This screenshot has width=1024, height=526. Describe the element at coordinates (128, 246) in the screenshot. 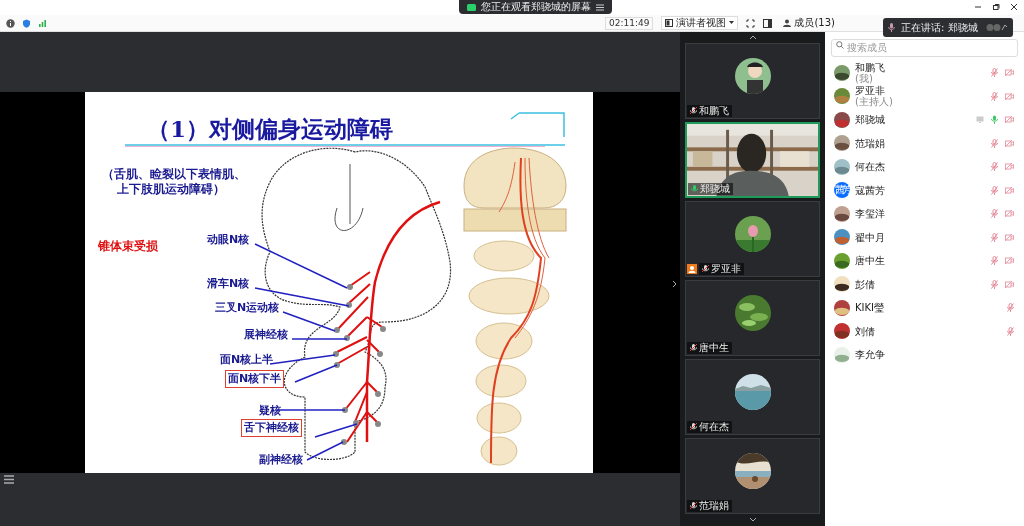

I see `lesion-label: 锥体束受损` at that location.